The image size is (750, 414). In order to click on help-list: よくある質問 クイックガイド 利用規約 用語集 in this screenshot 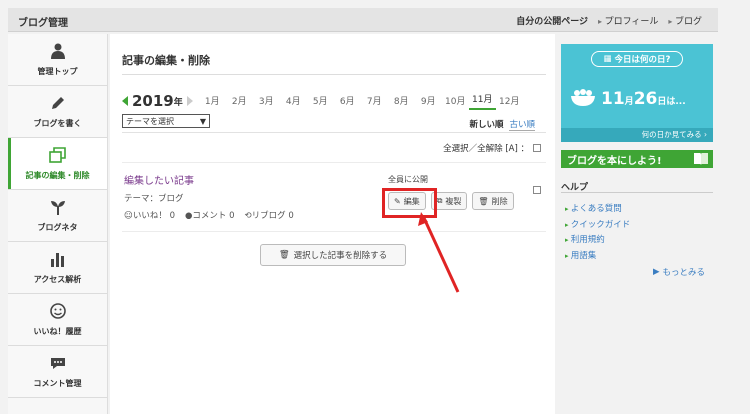, I will do `click(598, 233)`.